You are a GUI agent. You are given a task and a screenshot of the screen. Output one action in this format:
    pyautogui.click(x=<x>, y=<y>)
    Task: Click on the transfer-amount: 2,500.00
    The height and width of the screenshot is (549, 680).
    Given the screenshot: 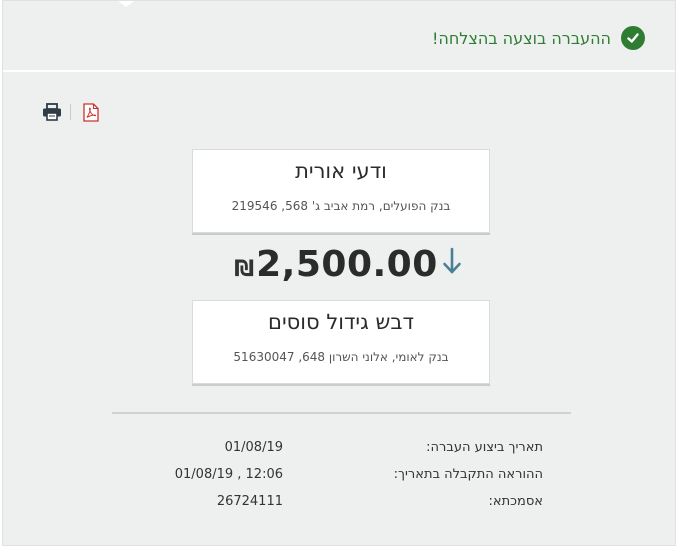 What is the action you would take?
    pyautogui.click(x=347, y=264)
    